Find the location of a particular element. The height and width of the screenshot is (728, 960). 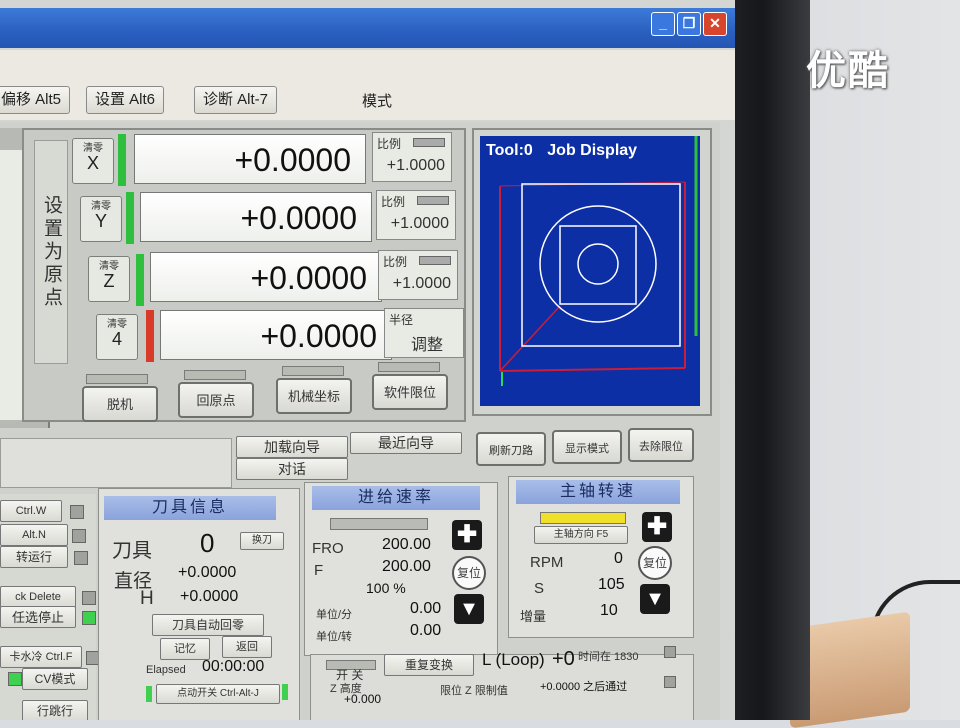

spindle-down-arrow-icon: ▼ is located at coordinates (655, 599).